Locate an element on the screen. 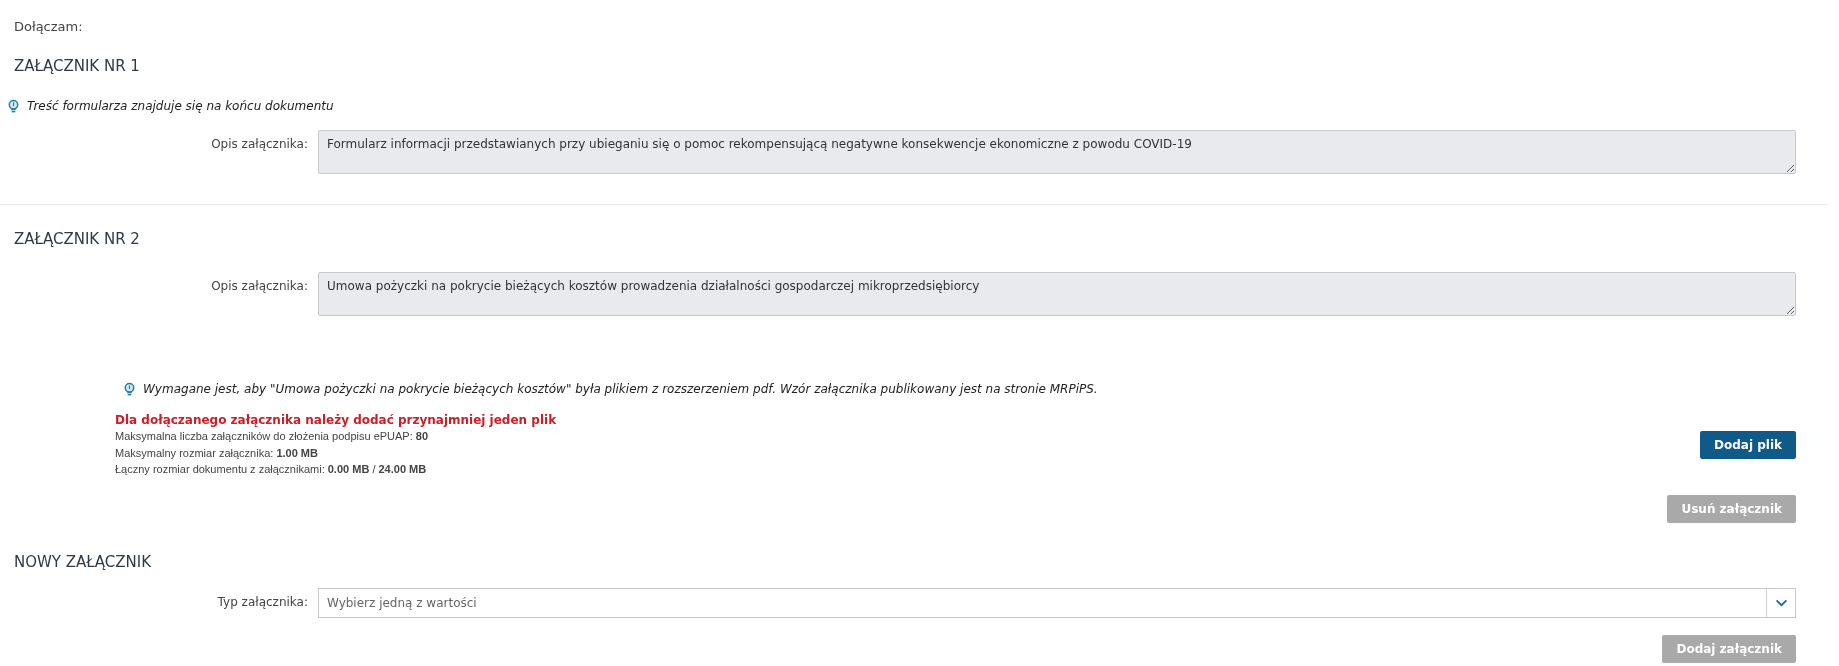 Image resolution: width=1839 pixels, height=666 pixels. description-field: Umowa pożyczki na pokrycie bieżących kosztów prowadzenia działalności gospodarczej mikroprzedsiębiorcy is located at coordinates (1057, 294).